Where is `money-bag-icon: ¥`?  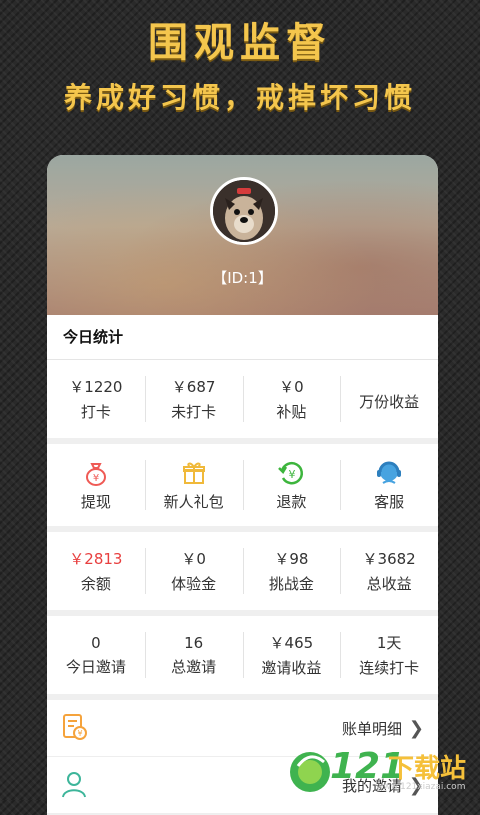 money-bag-icon: ¥ is located at coordinates (95, 474).